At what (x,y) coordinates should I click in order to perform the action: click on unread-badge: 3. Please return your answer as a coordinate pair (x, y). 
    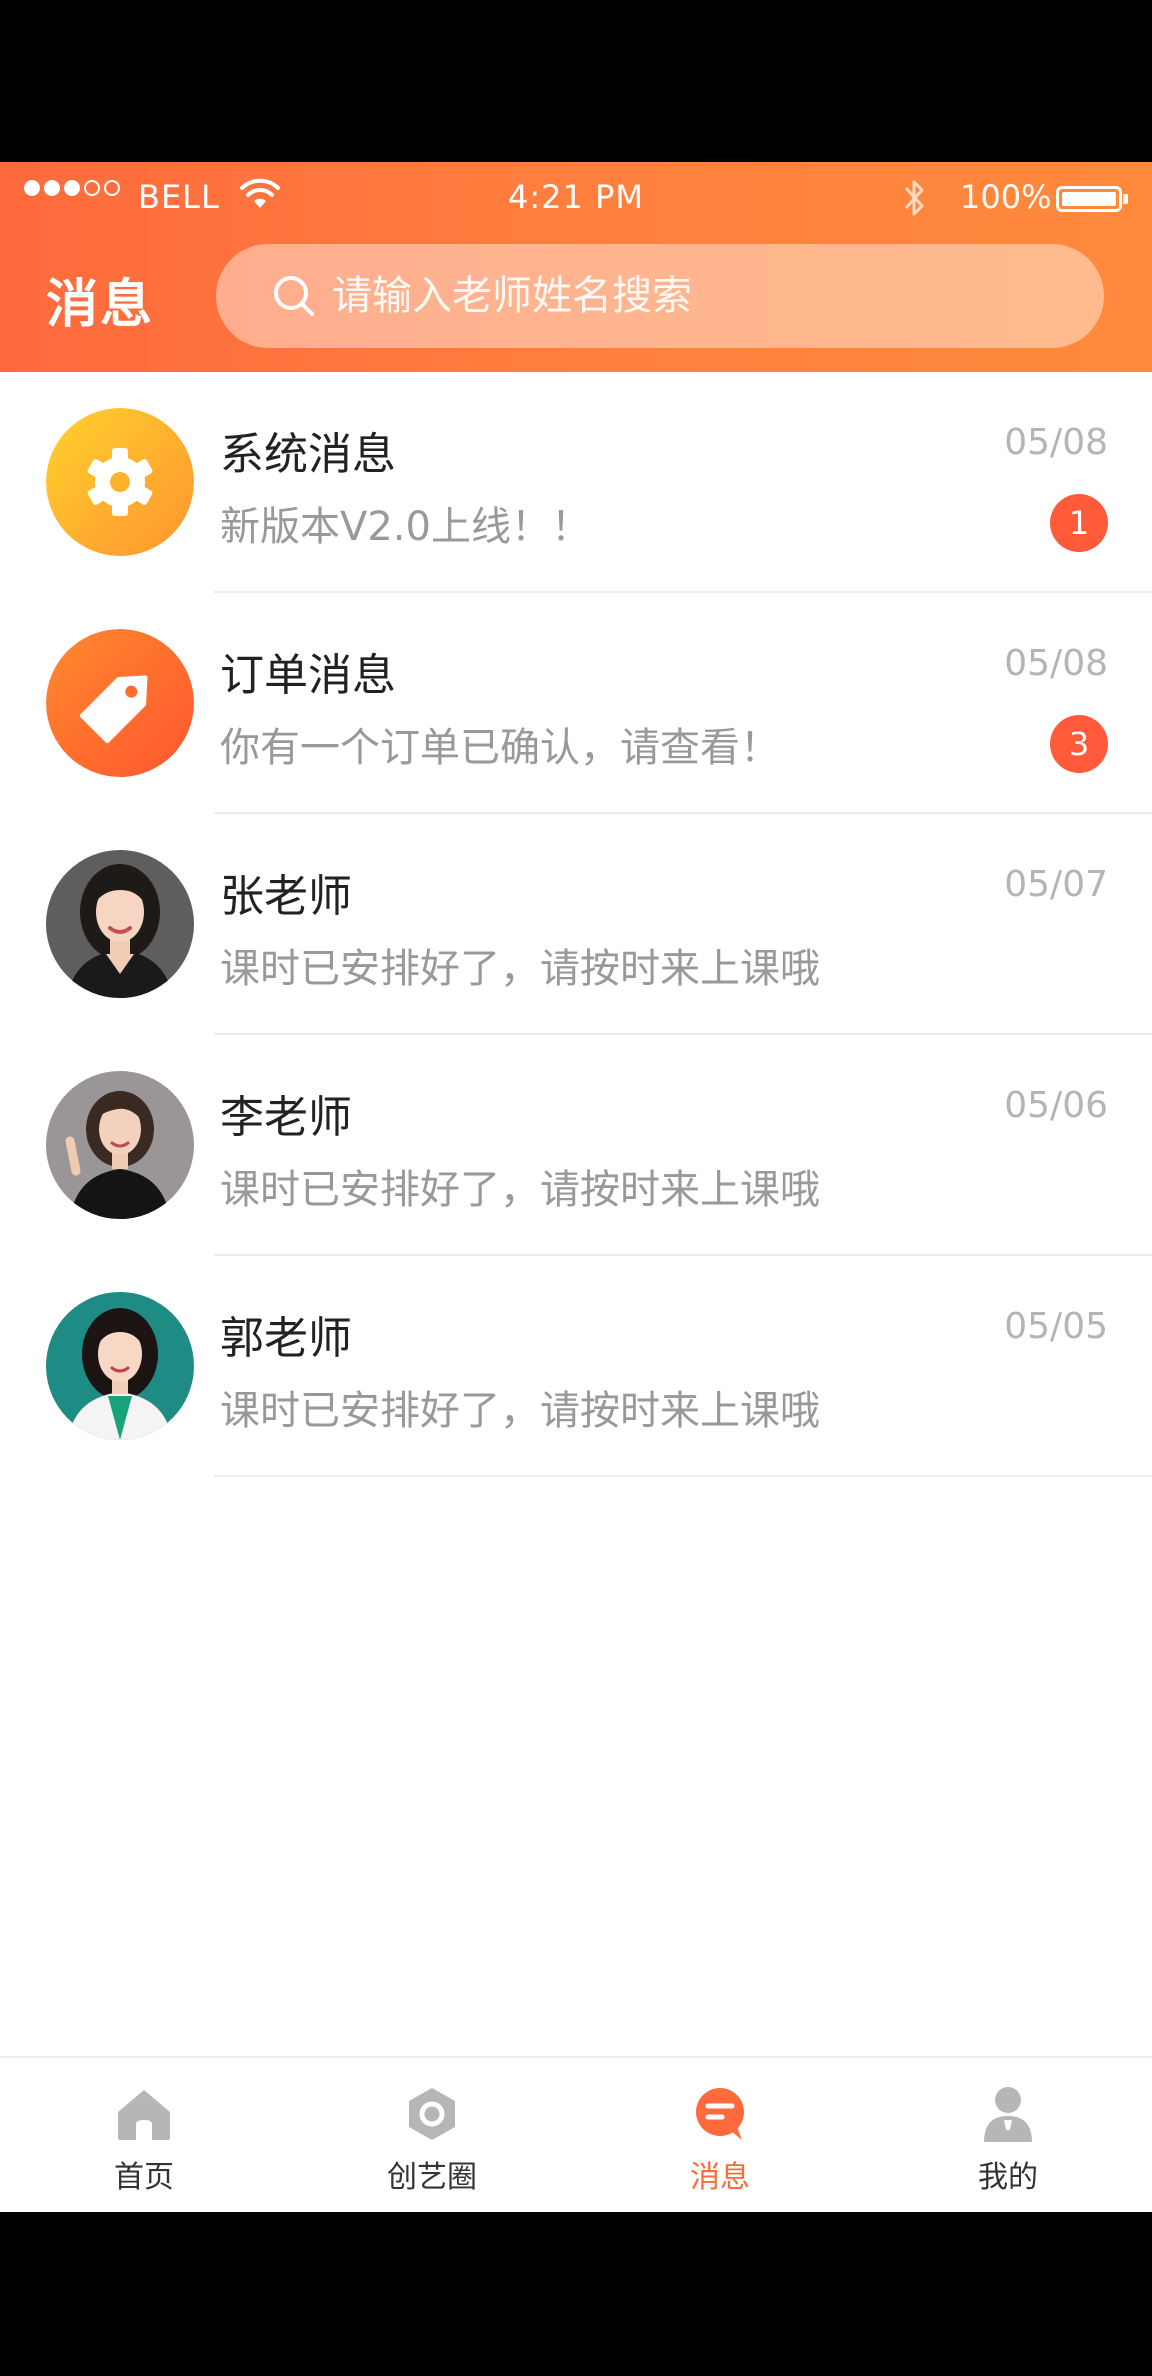
    Looking at the image, I should click on (1079, 744).